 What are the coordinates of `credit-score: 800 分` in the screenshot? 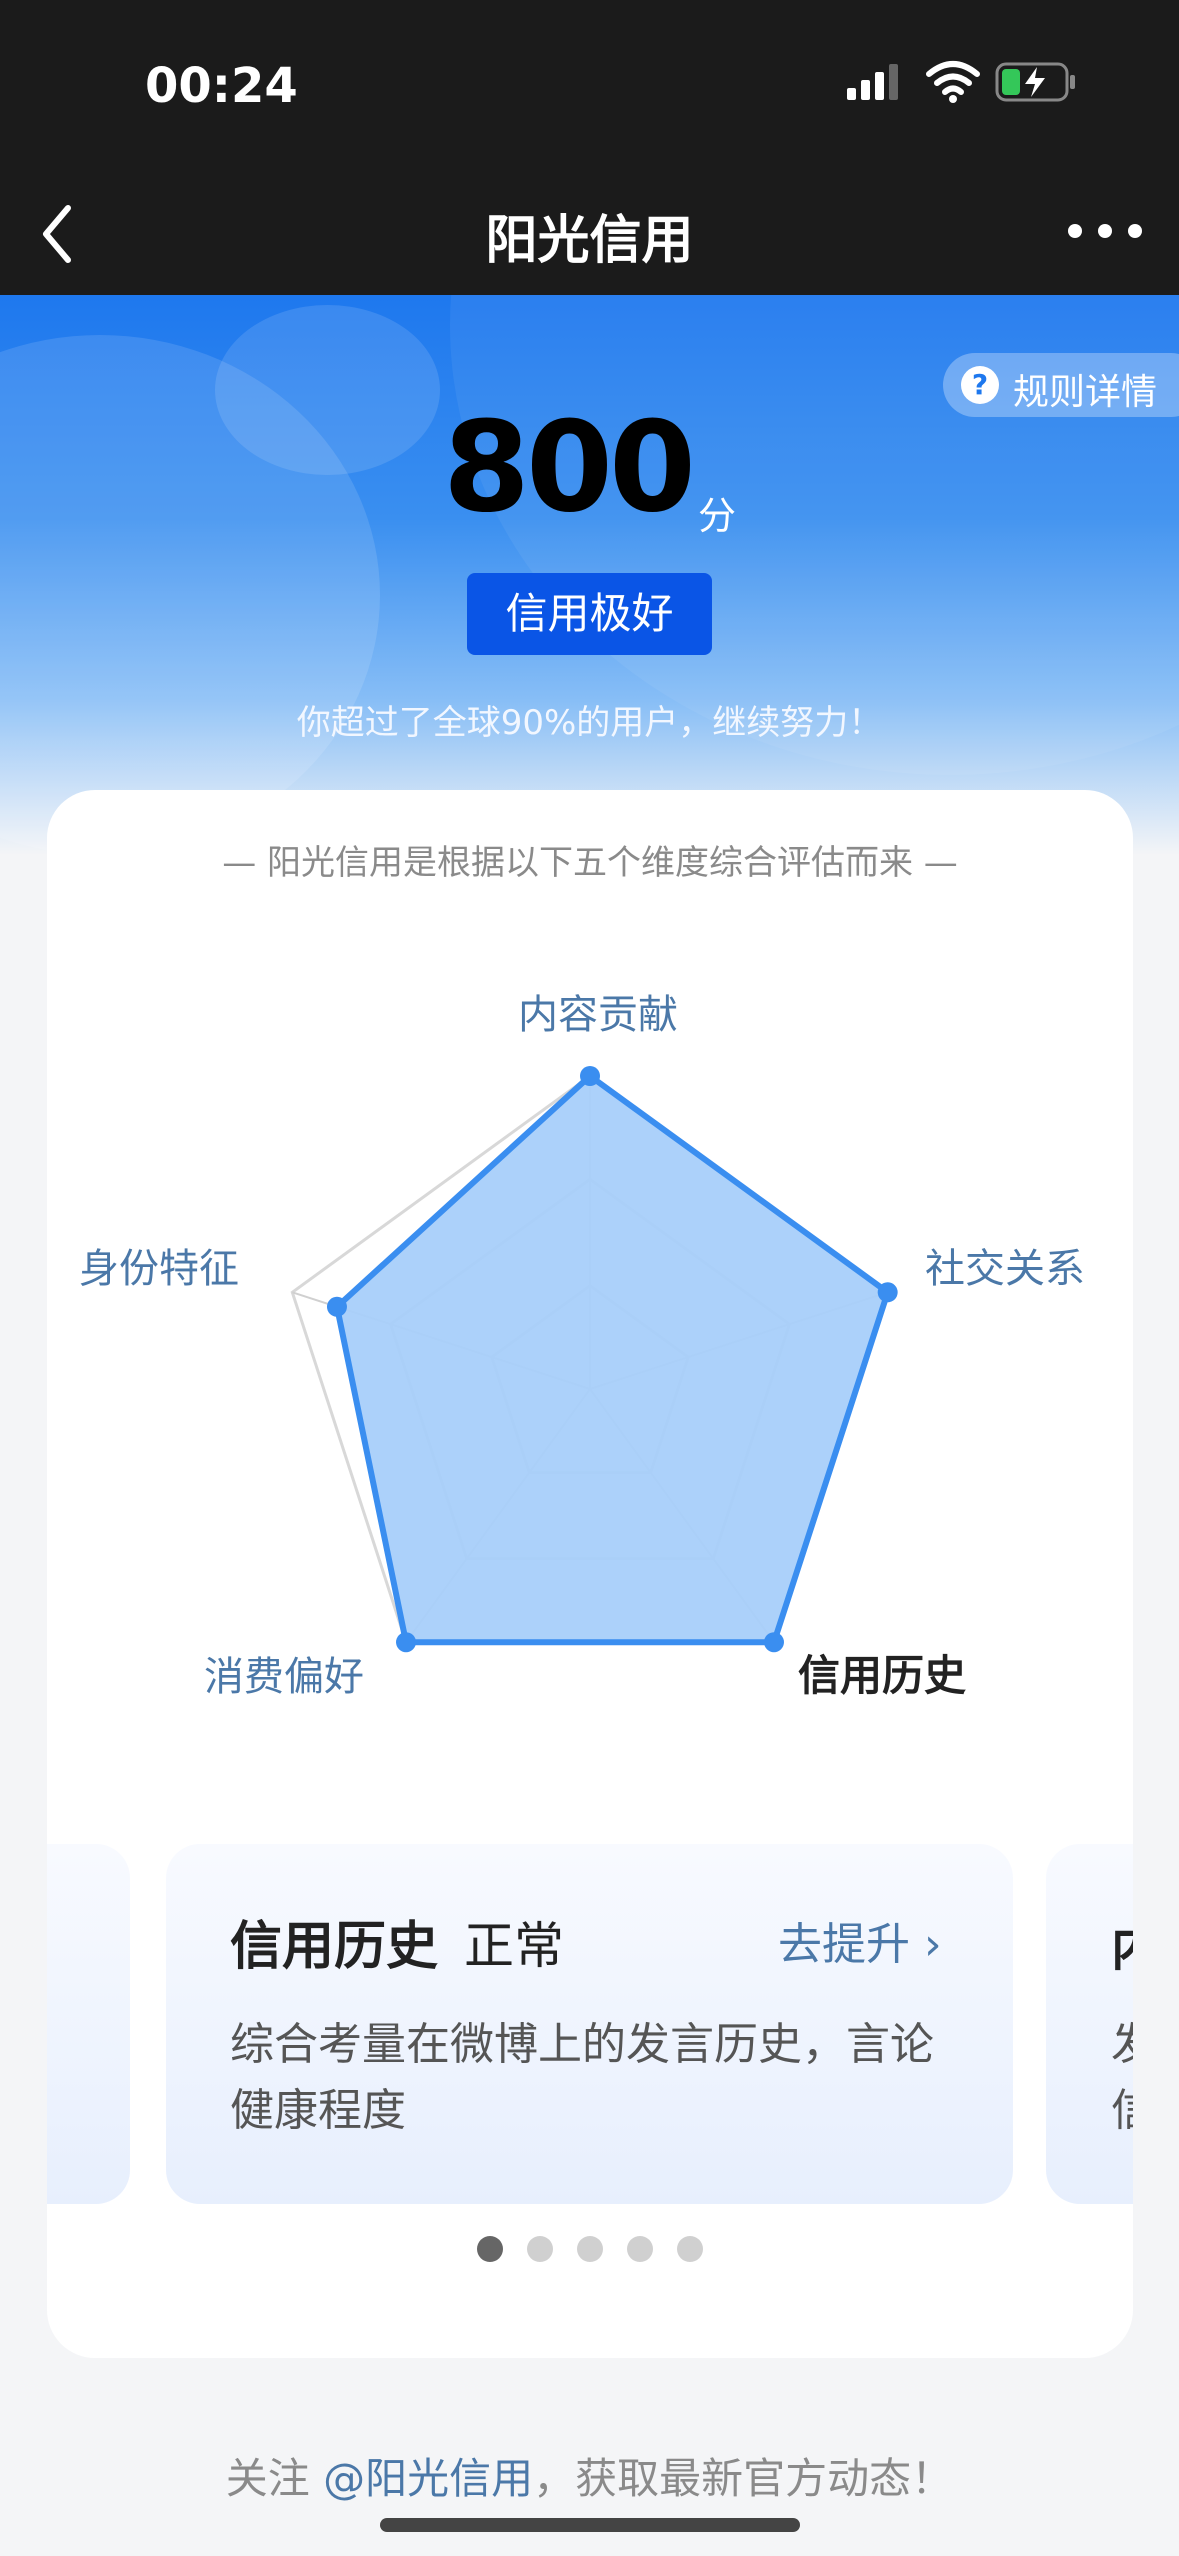 It's located at (589, 470).